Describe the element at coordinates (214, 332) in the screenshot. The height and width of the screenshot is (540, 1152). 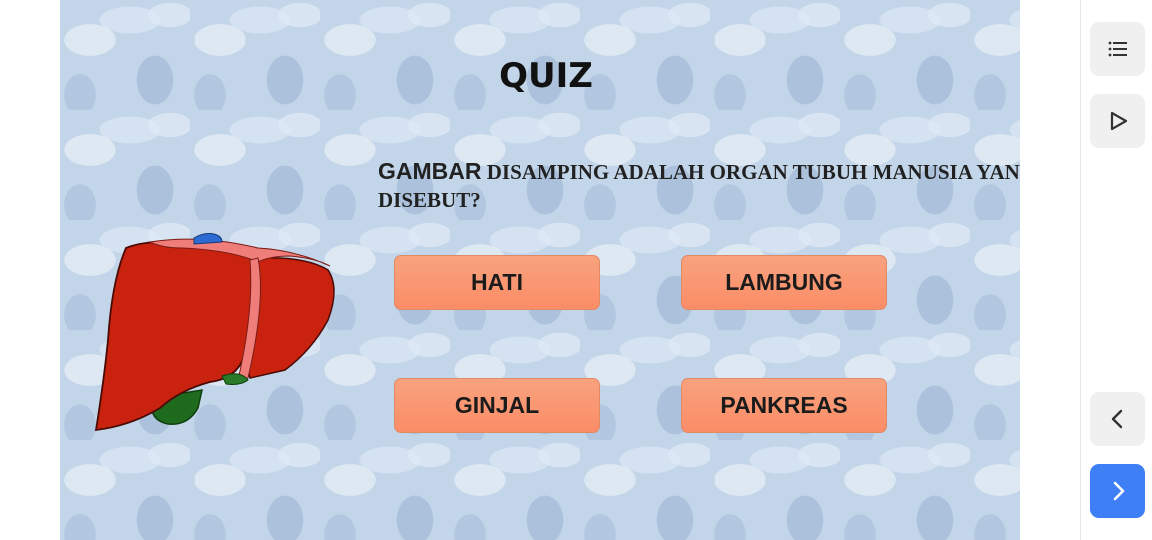
I see `liver-image` at that location.